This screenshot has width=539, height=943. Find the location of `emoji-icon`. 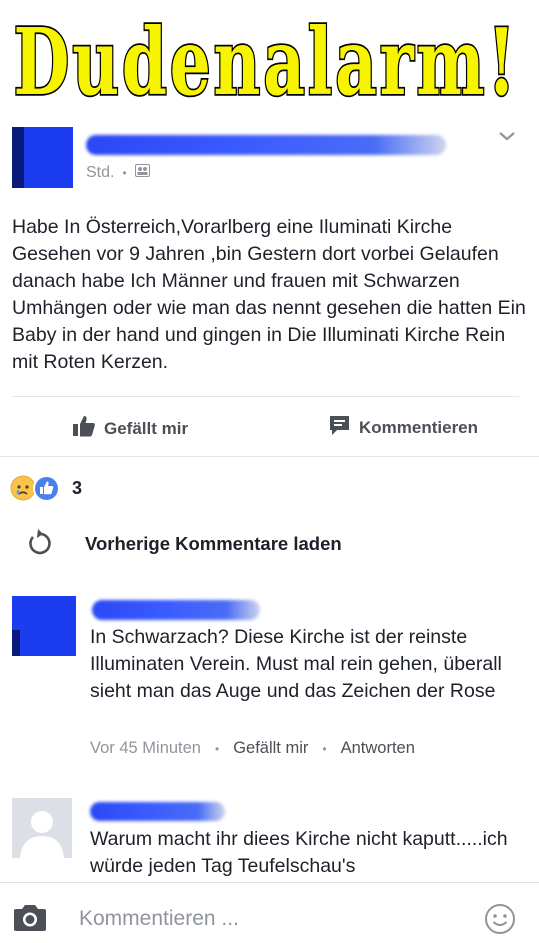

emoji-icon is located at coordinates (500, 919).